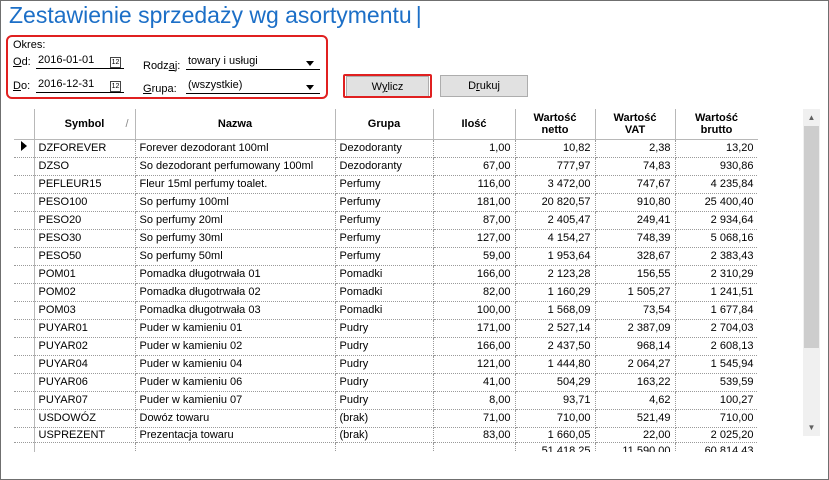  What do you see at coordinates (85, 310) in the screenshot?
I see `cell-symbol: POM03` at bounding box center [85, 310].